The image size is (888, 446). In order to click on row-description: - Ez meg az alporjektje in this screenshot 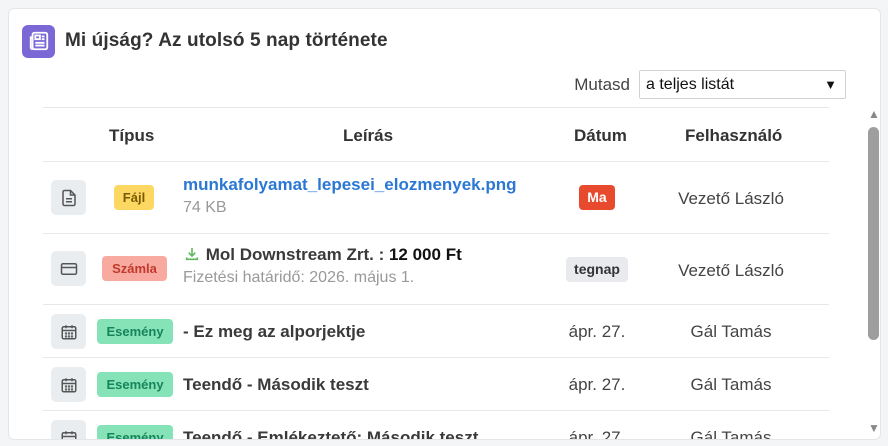, I will do `click(274, 332)`.